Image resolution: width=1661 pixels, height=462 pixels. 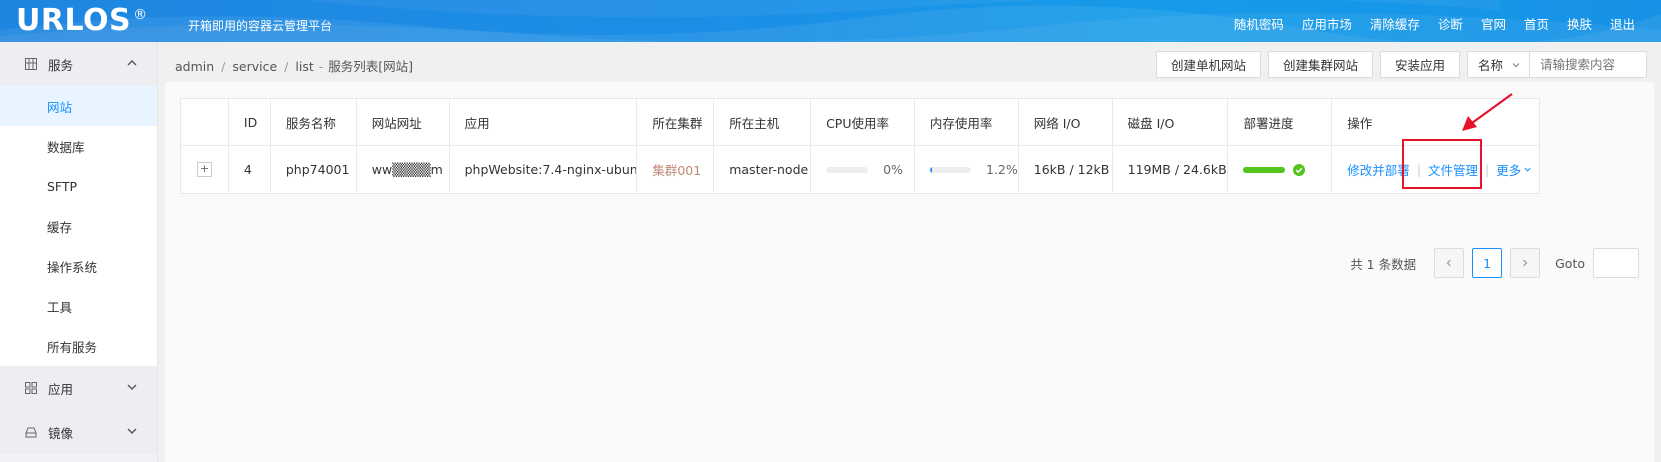 I want to click on header-net-io: 网络 I/O, so click(x=1066, y=122).